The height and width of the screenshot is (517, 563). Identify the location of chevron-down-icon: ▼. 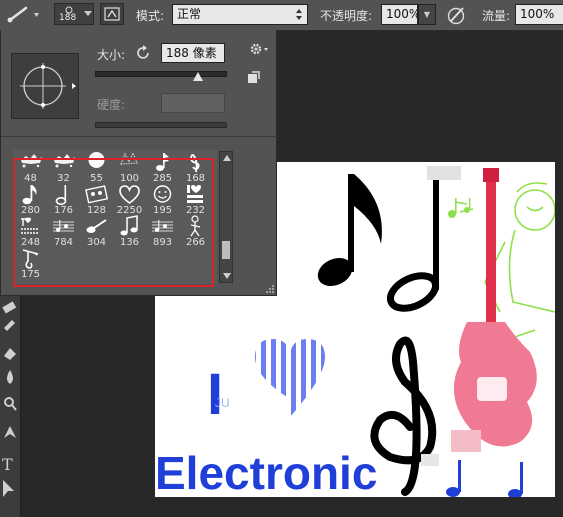
(427, 14).